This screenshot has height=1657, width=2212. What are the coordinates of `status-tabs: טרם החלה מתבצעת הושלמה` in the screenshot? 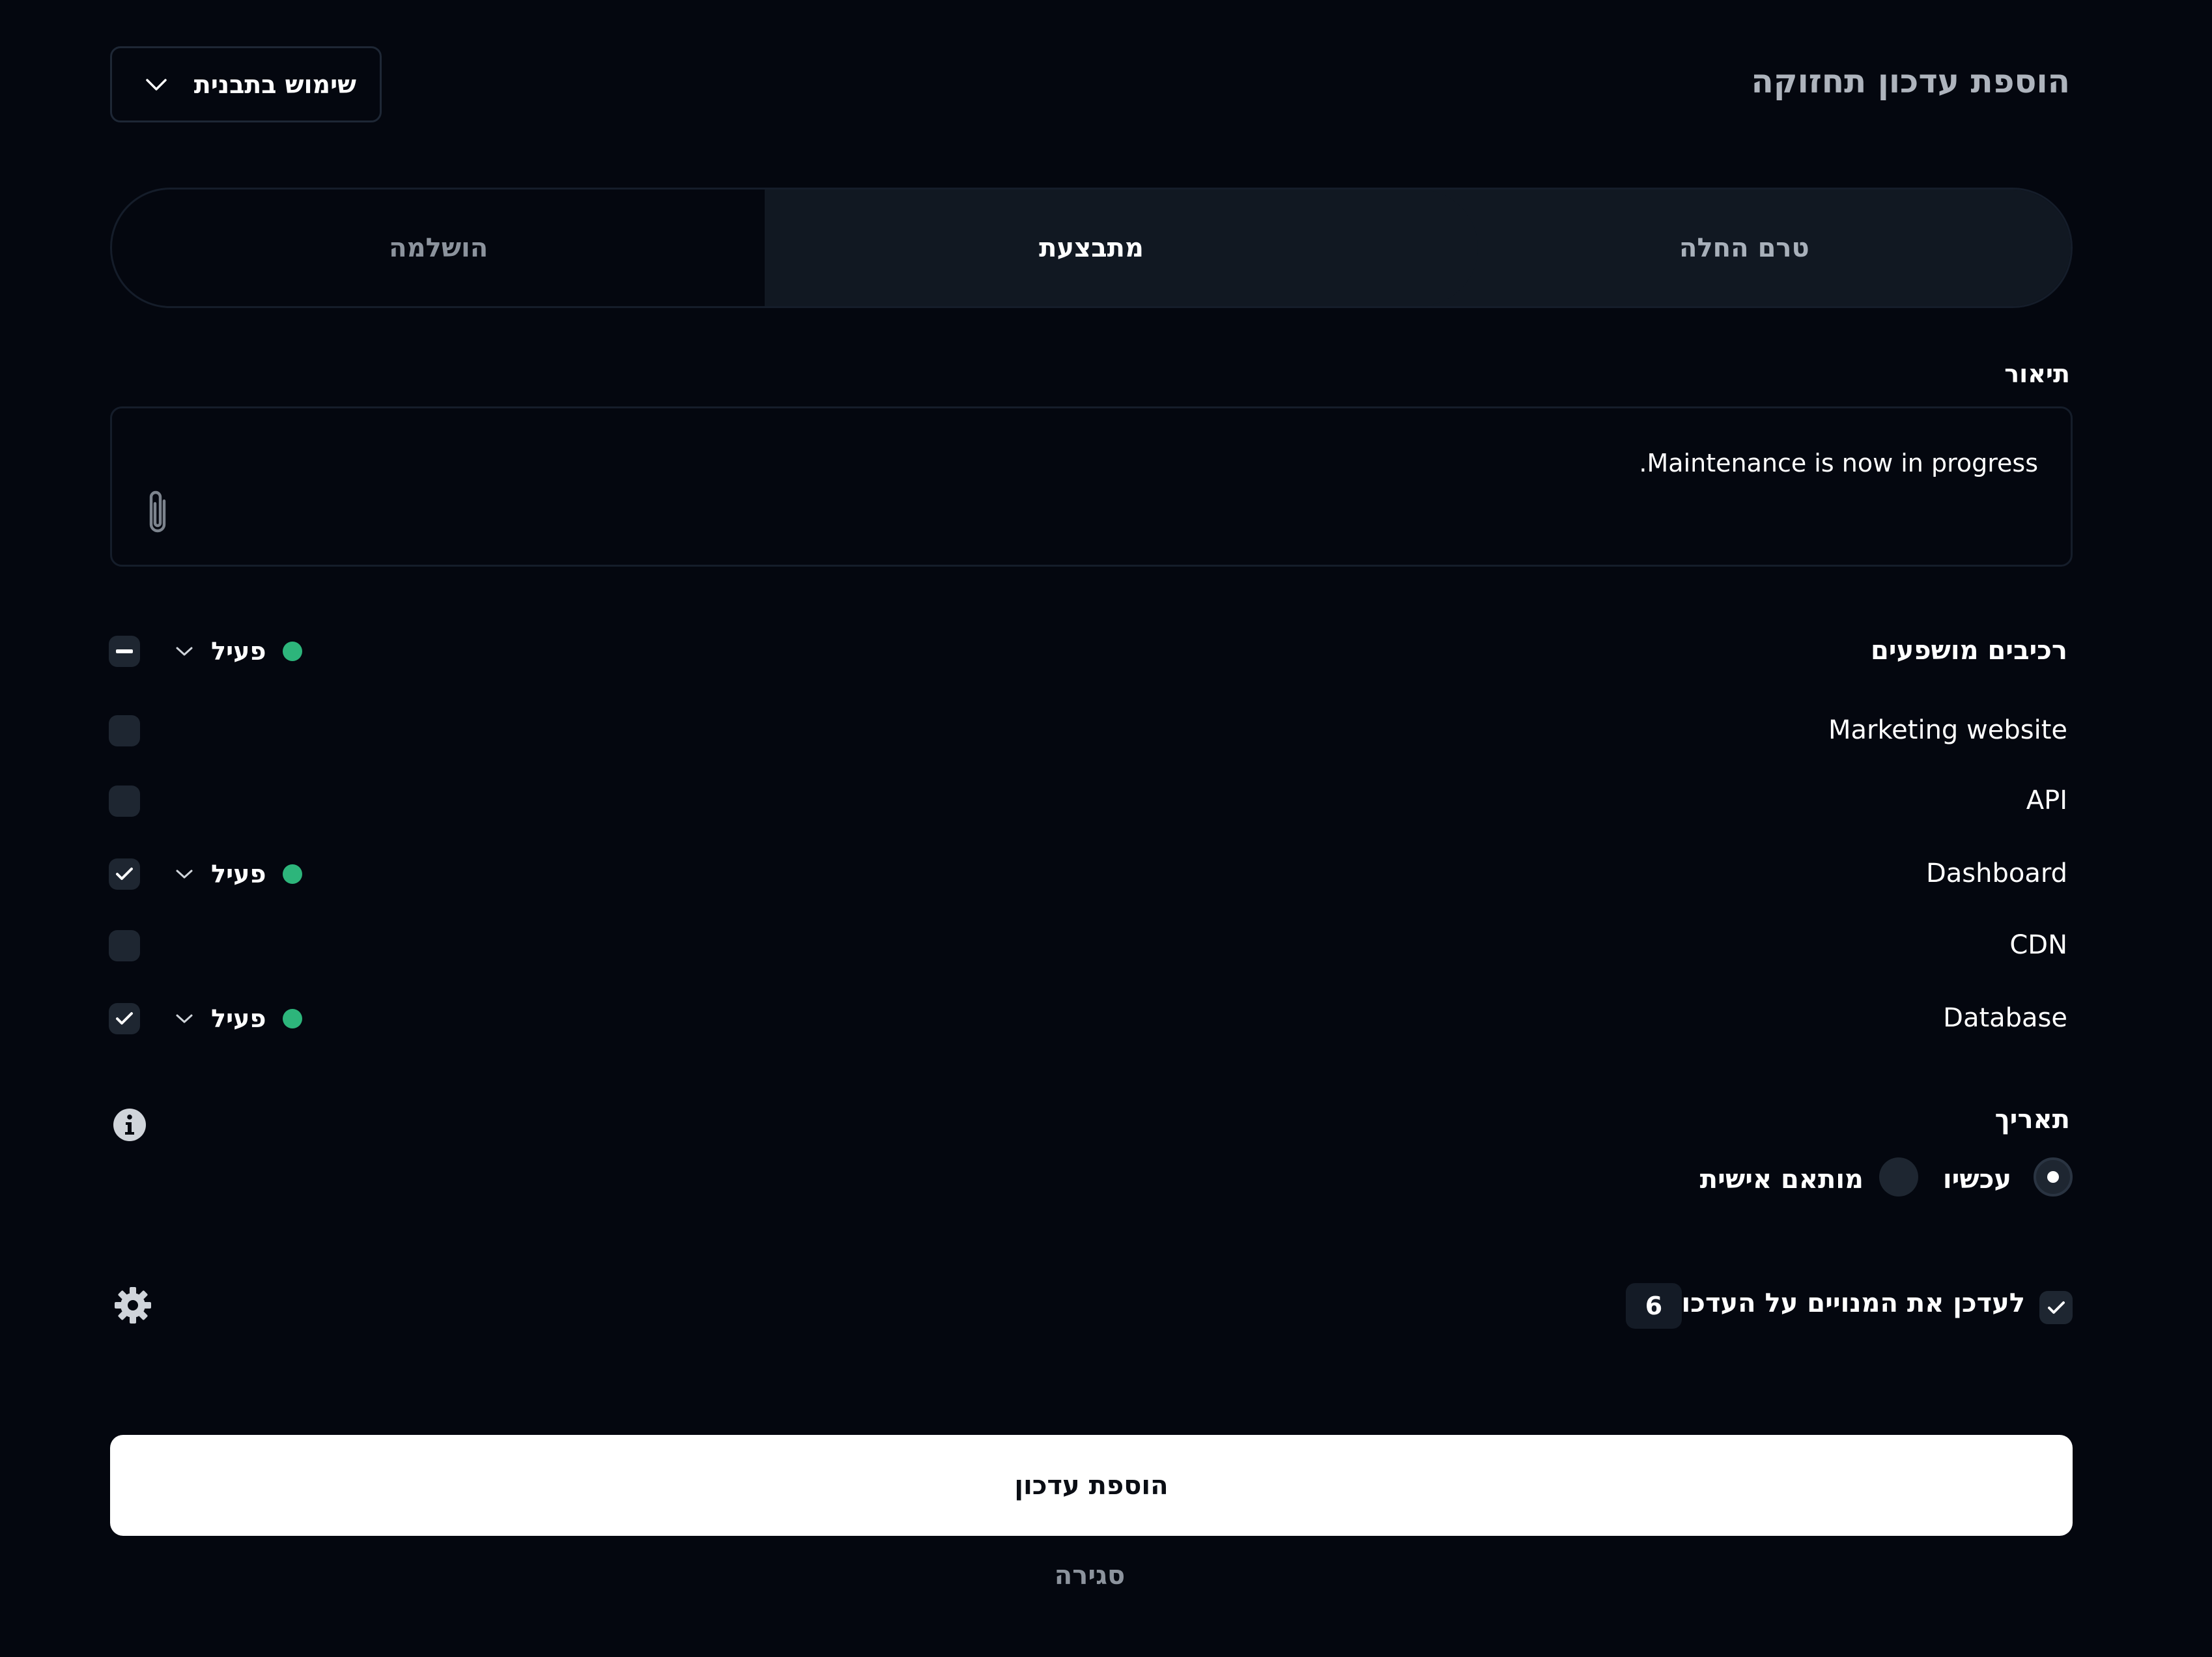 It's located at (1091, 248).